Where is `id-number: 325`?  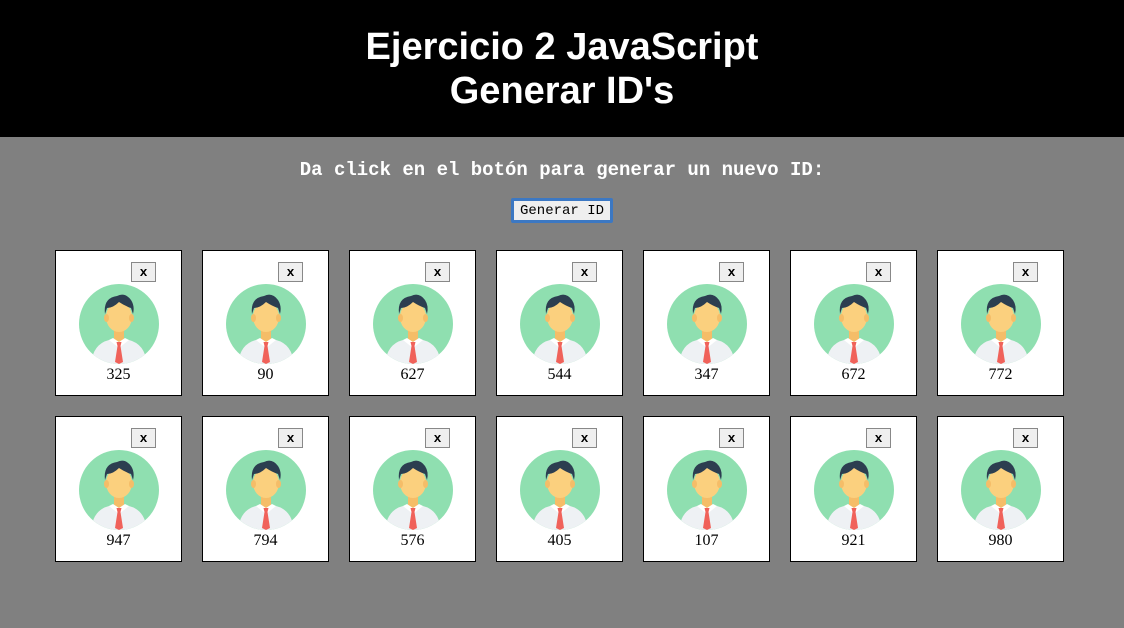
id-number: 325 is located at coordinates (118, 374).